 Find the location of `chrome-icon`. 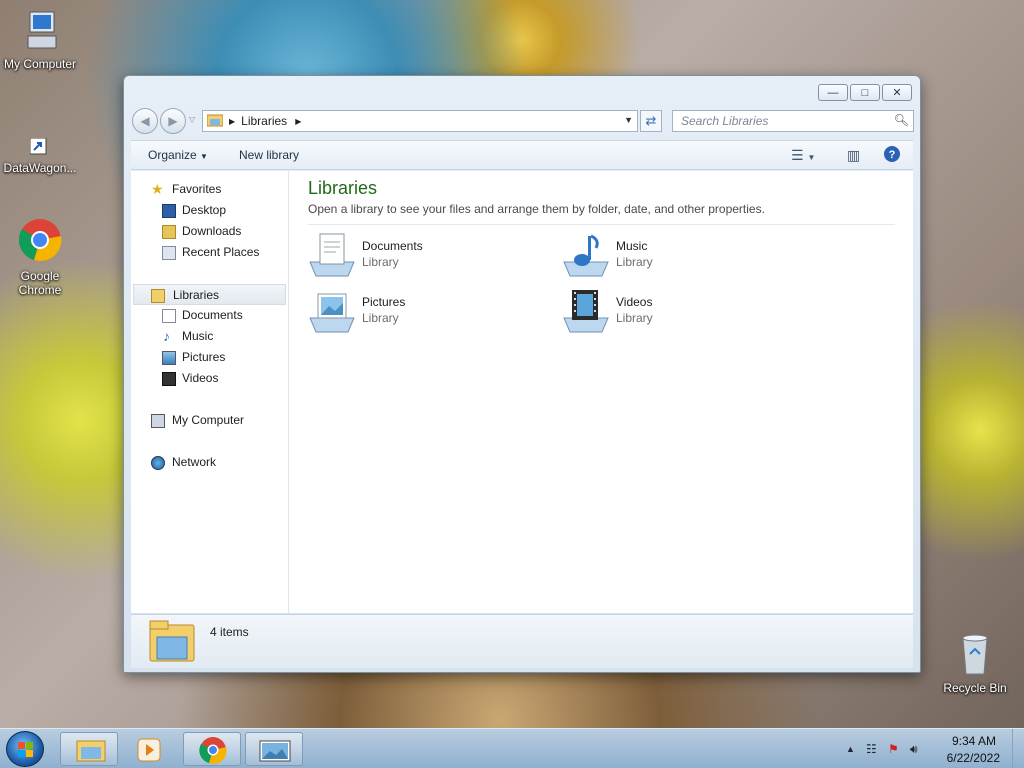

chrome-icon is located at coordinates (213, 750).